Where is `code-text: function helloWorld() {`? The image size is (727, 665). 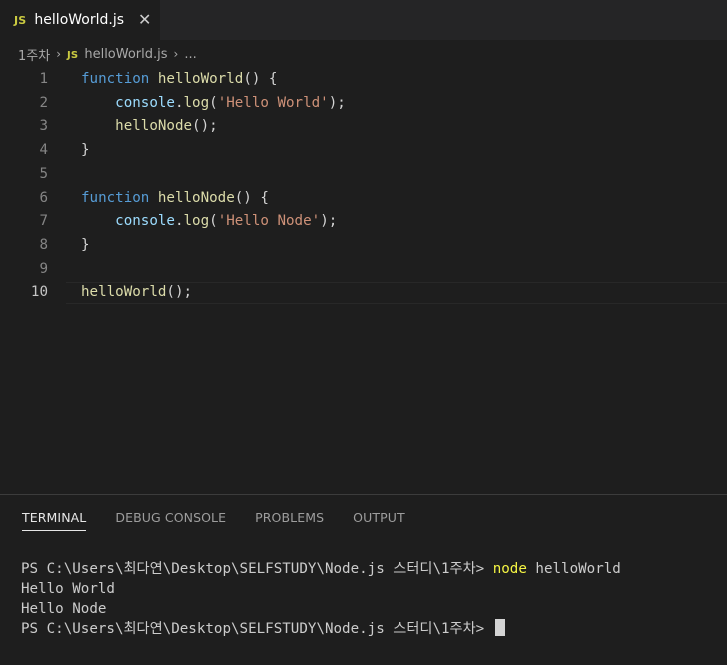 code-text: function helloWorld() { is located at coordinates (179, 80).